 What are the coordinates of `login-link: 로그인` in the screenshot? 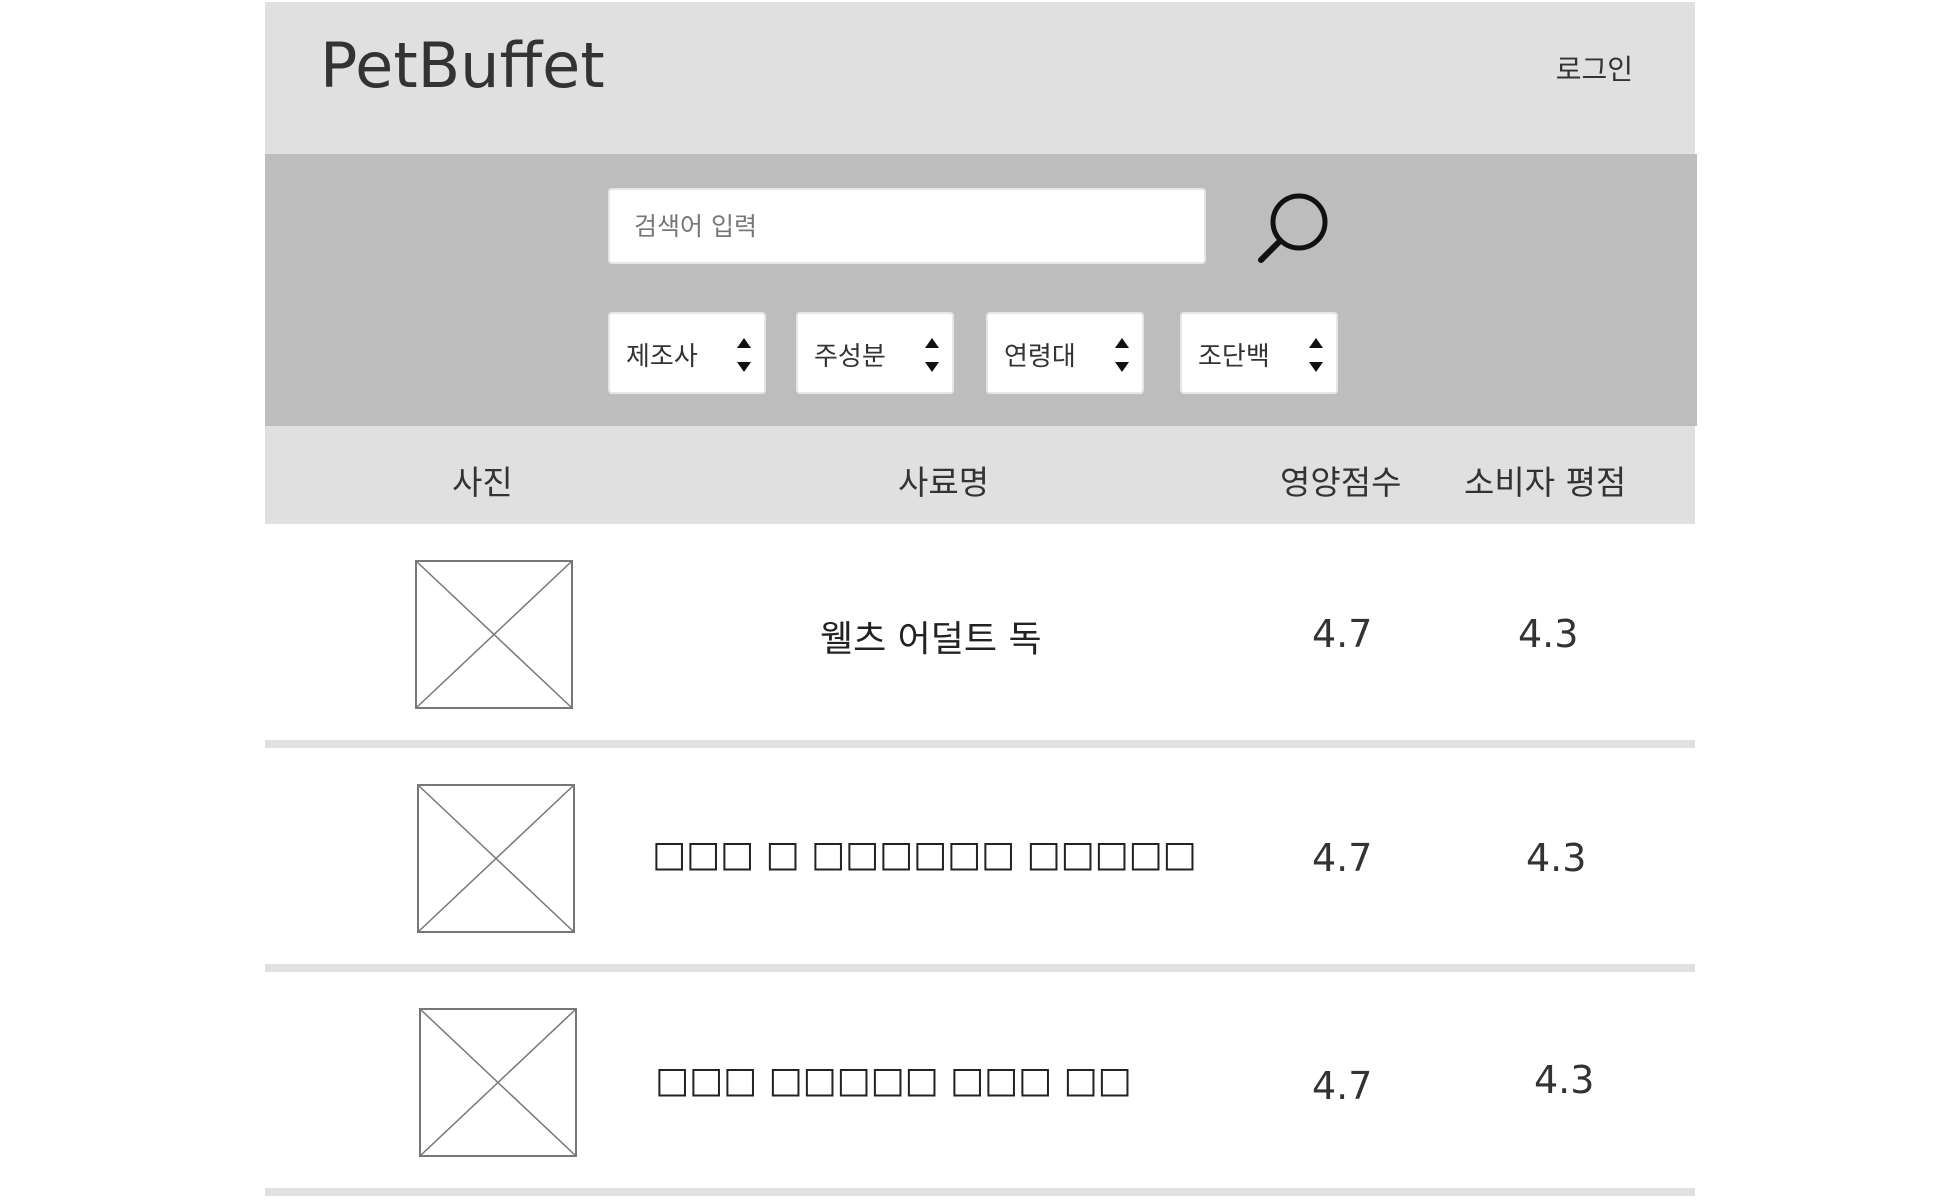 It's located at (1594, 68).